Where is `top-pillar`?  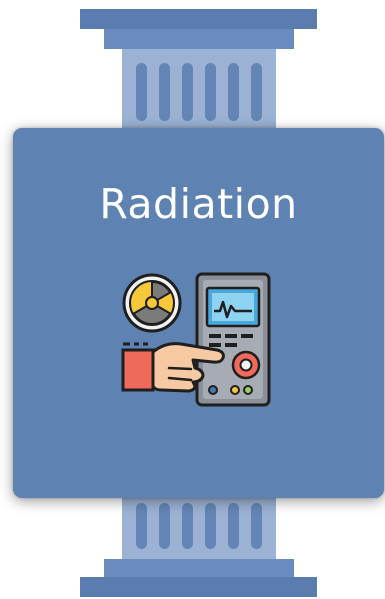 top-pillar is located at coordinates (198, 69).